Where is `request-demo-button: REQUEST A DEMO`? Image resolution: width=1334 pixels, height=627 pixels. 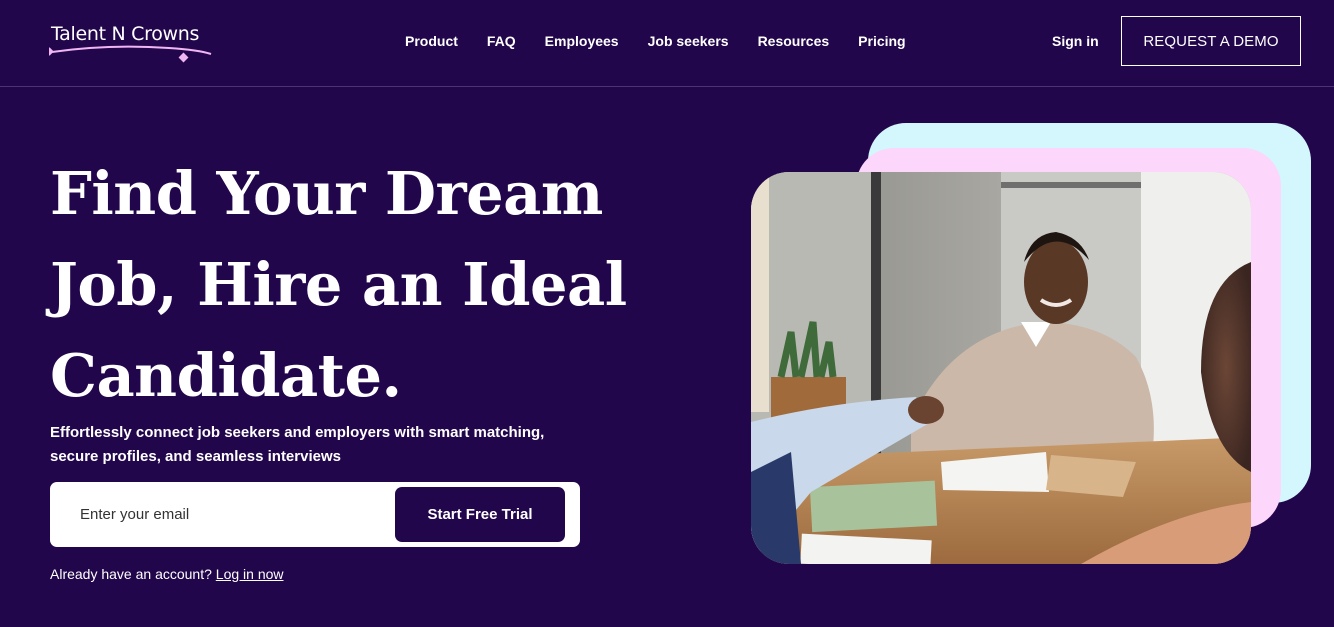 request-demo-button: REQUEST A DEMO is located at coordinates (1211, 41).